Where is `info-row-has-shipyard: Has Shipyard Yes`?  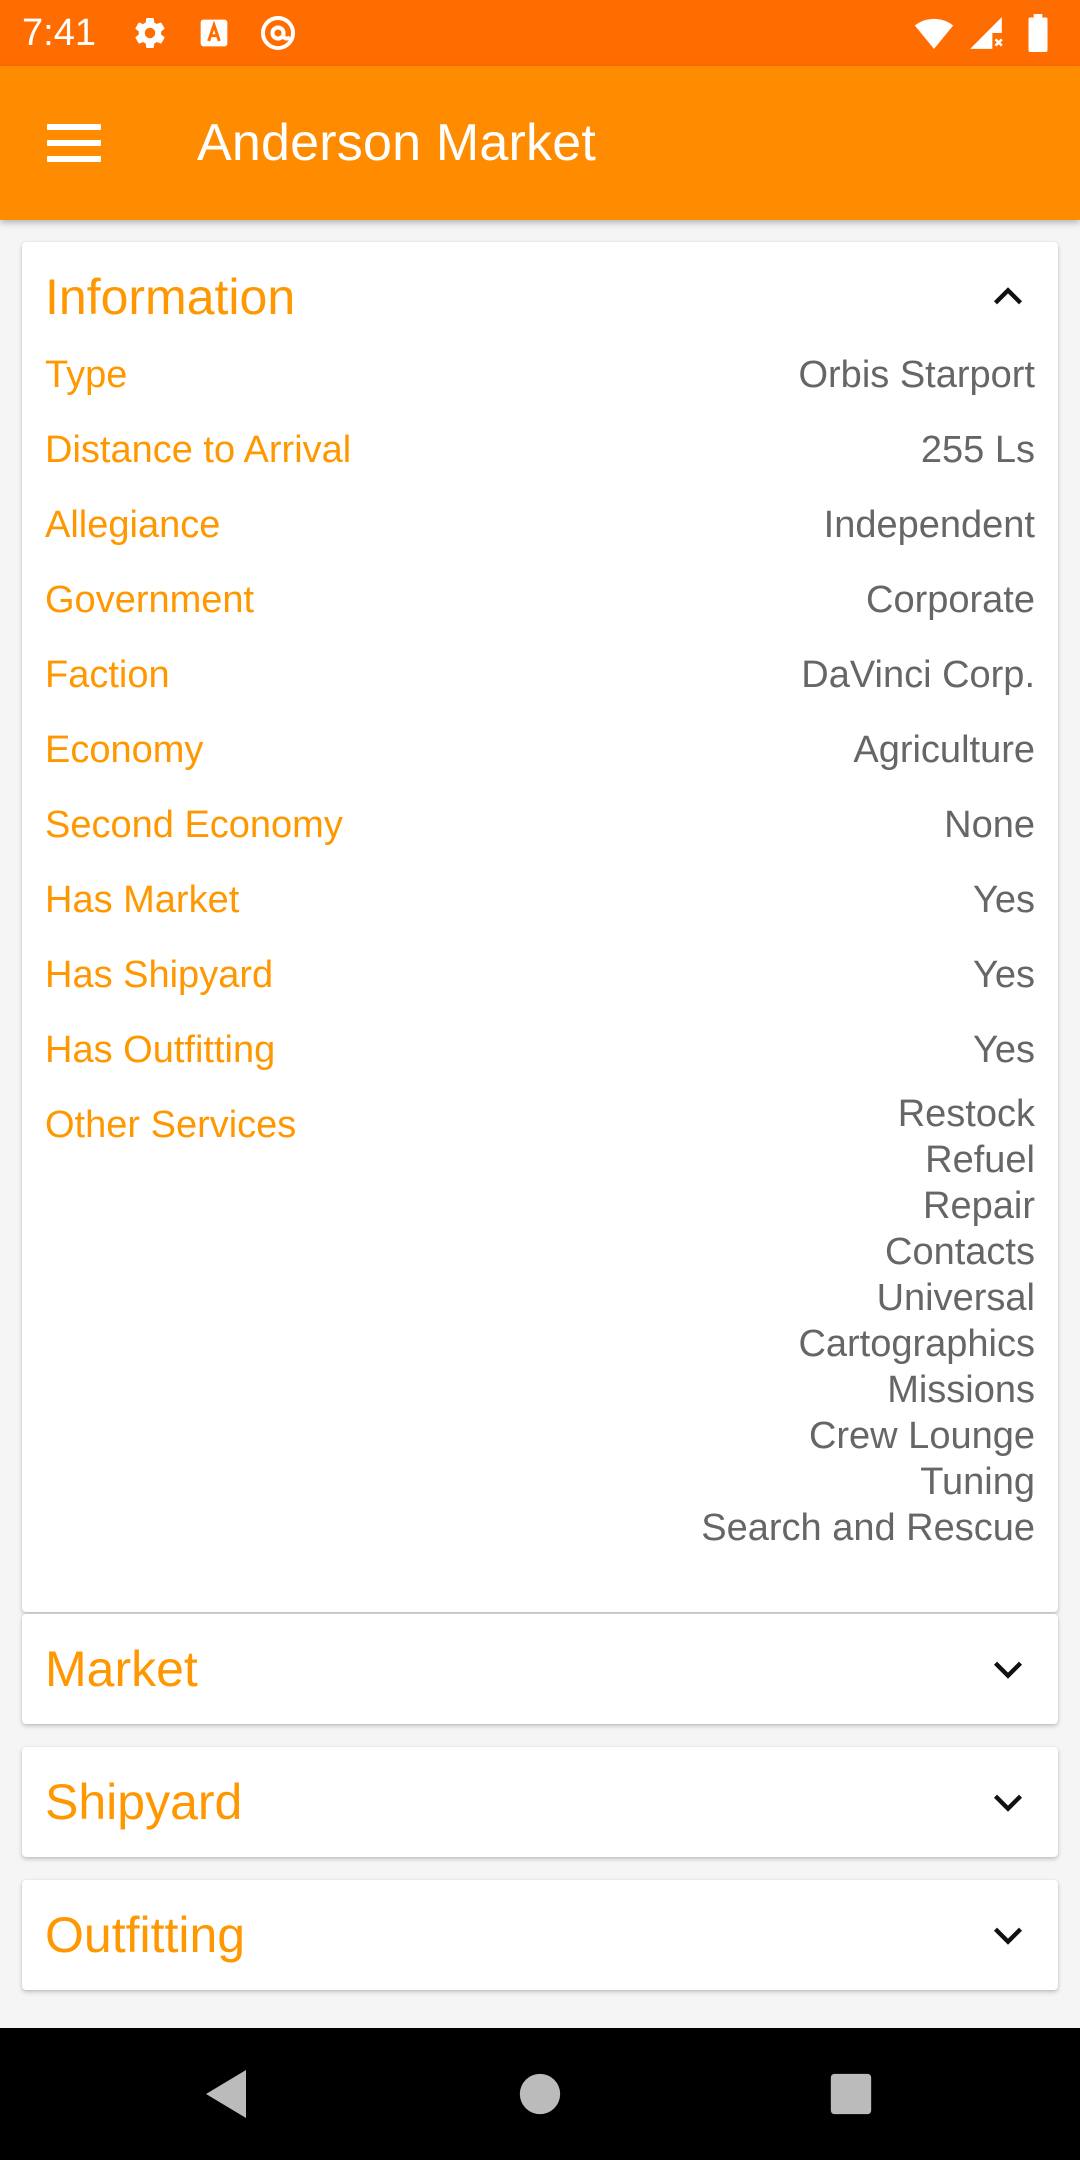
info-row-has-shipyard: Has Shipyard Yes is located at coordinates (540, 989).